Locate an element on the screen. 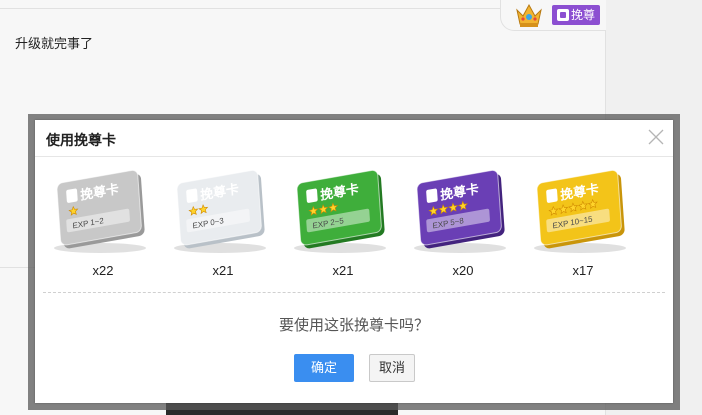 The image size is (702, 415). card-body: 挽尊卡EXP 2~5 is located at coordinates (340, 209).